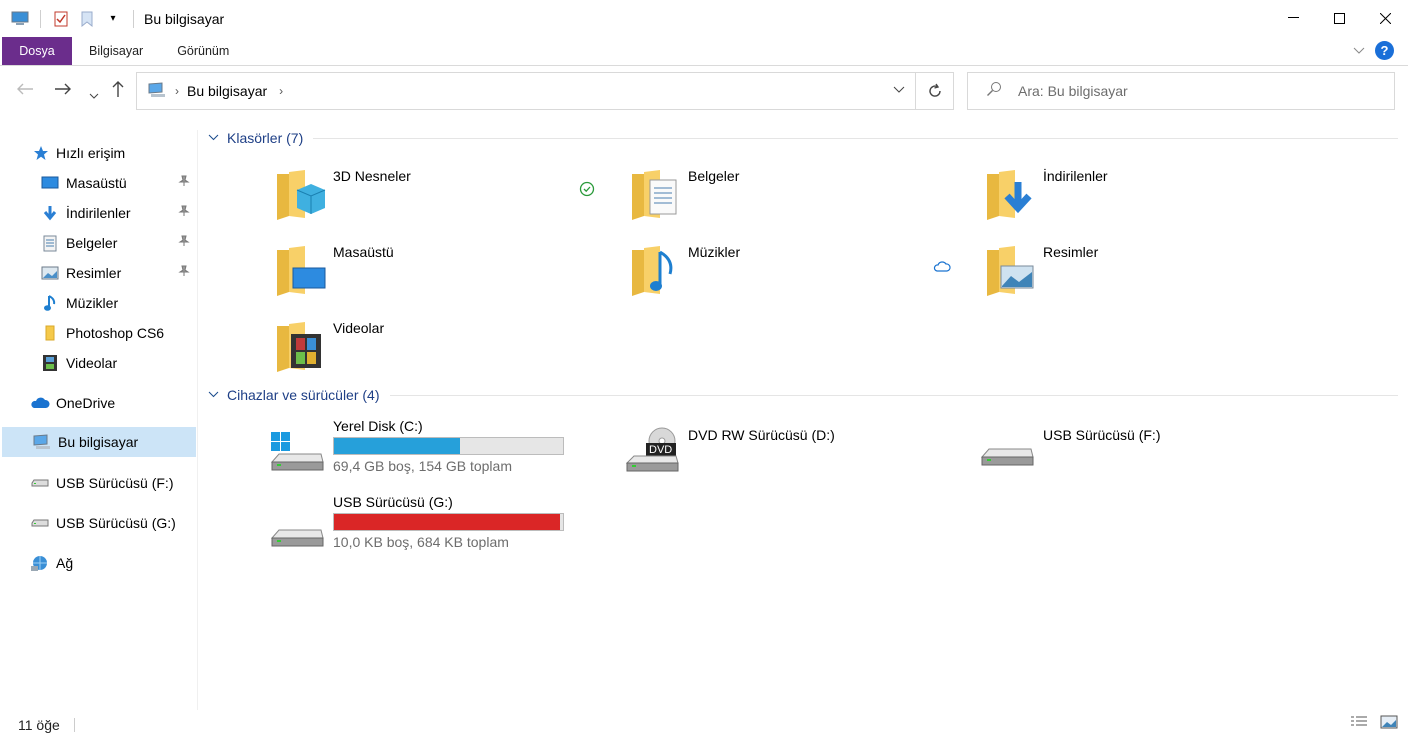  I want to click on breadcrumb-this-pc: Bu bilgisayar, so click(227, 91).